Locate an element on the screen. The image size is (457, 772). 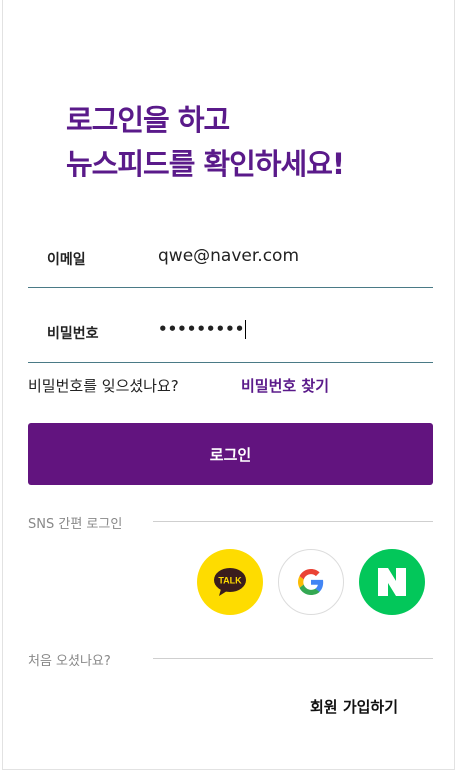
sns-divider is located at coordinates (293, 521).